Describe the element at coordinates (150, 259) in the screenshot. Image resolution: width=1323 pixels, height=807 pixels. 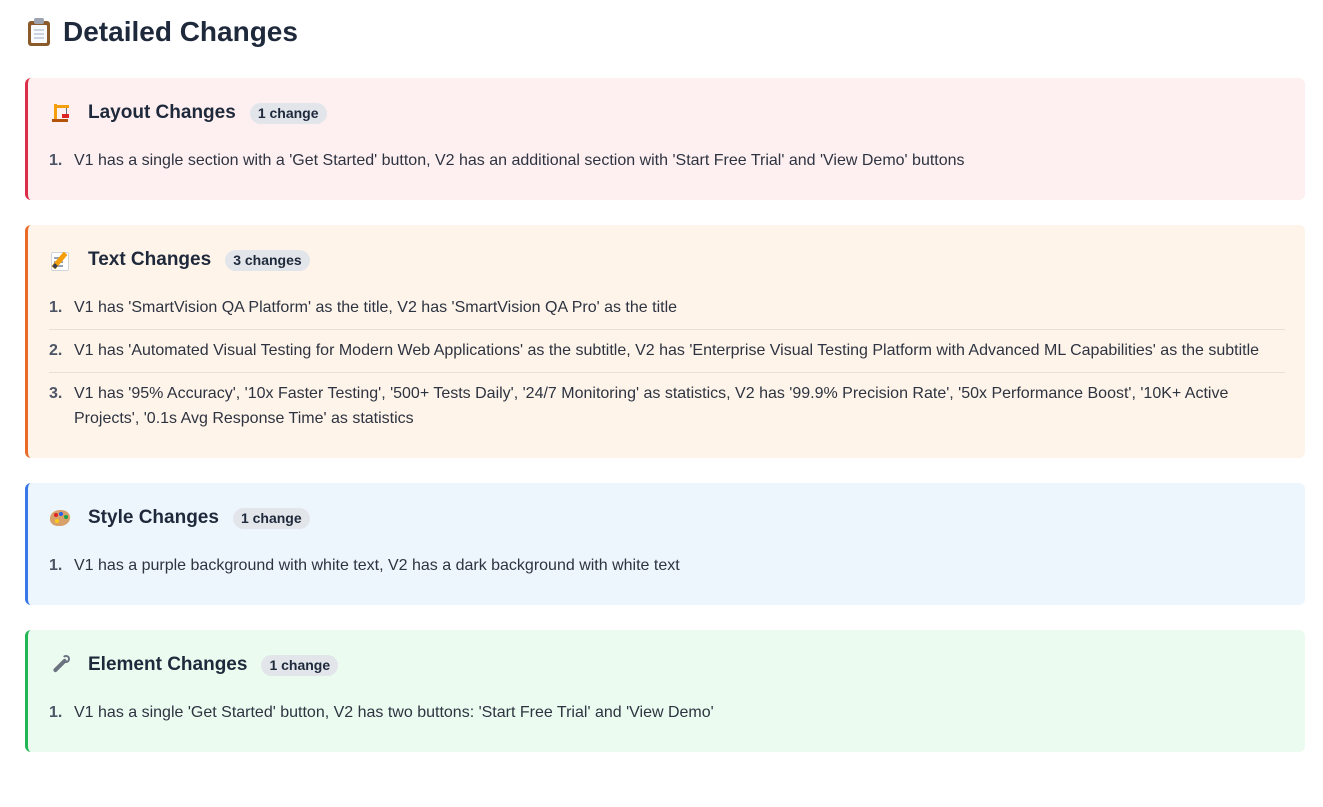
I see `card-title: Text Changes` at that location.